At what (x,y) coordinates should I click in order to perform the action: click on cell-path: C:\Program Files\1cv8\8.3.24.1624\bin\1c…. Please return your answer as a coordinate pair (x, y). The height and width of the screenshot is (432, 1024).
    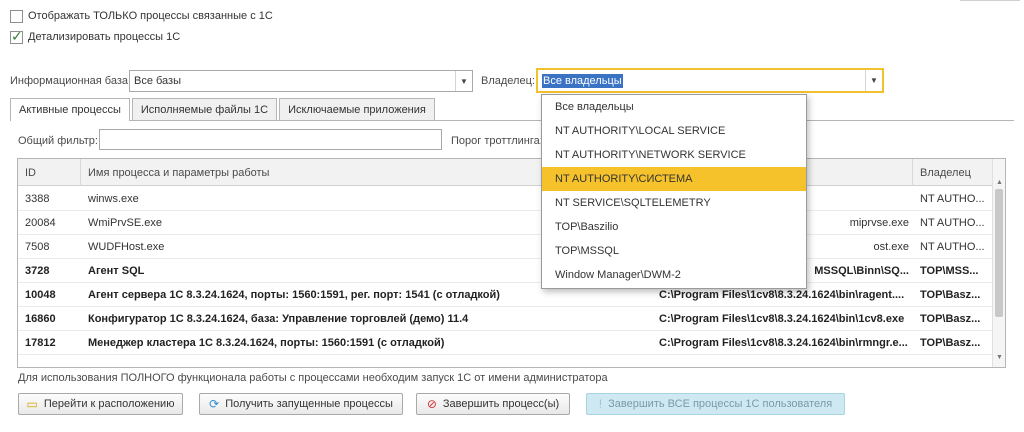
    Looking at the image, I should click on (782, 319).